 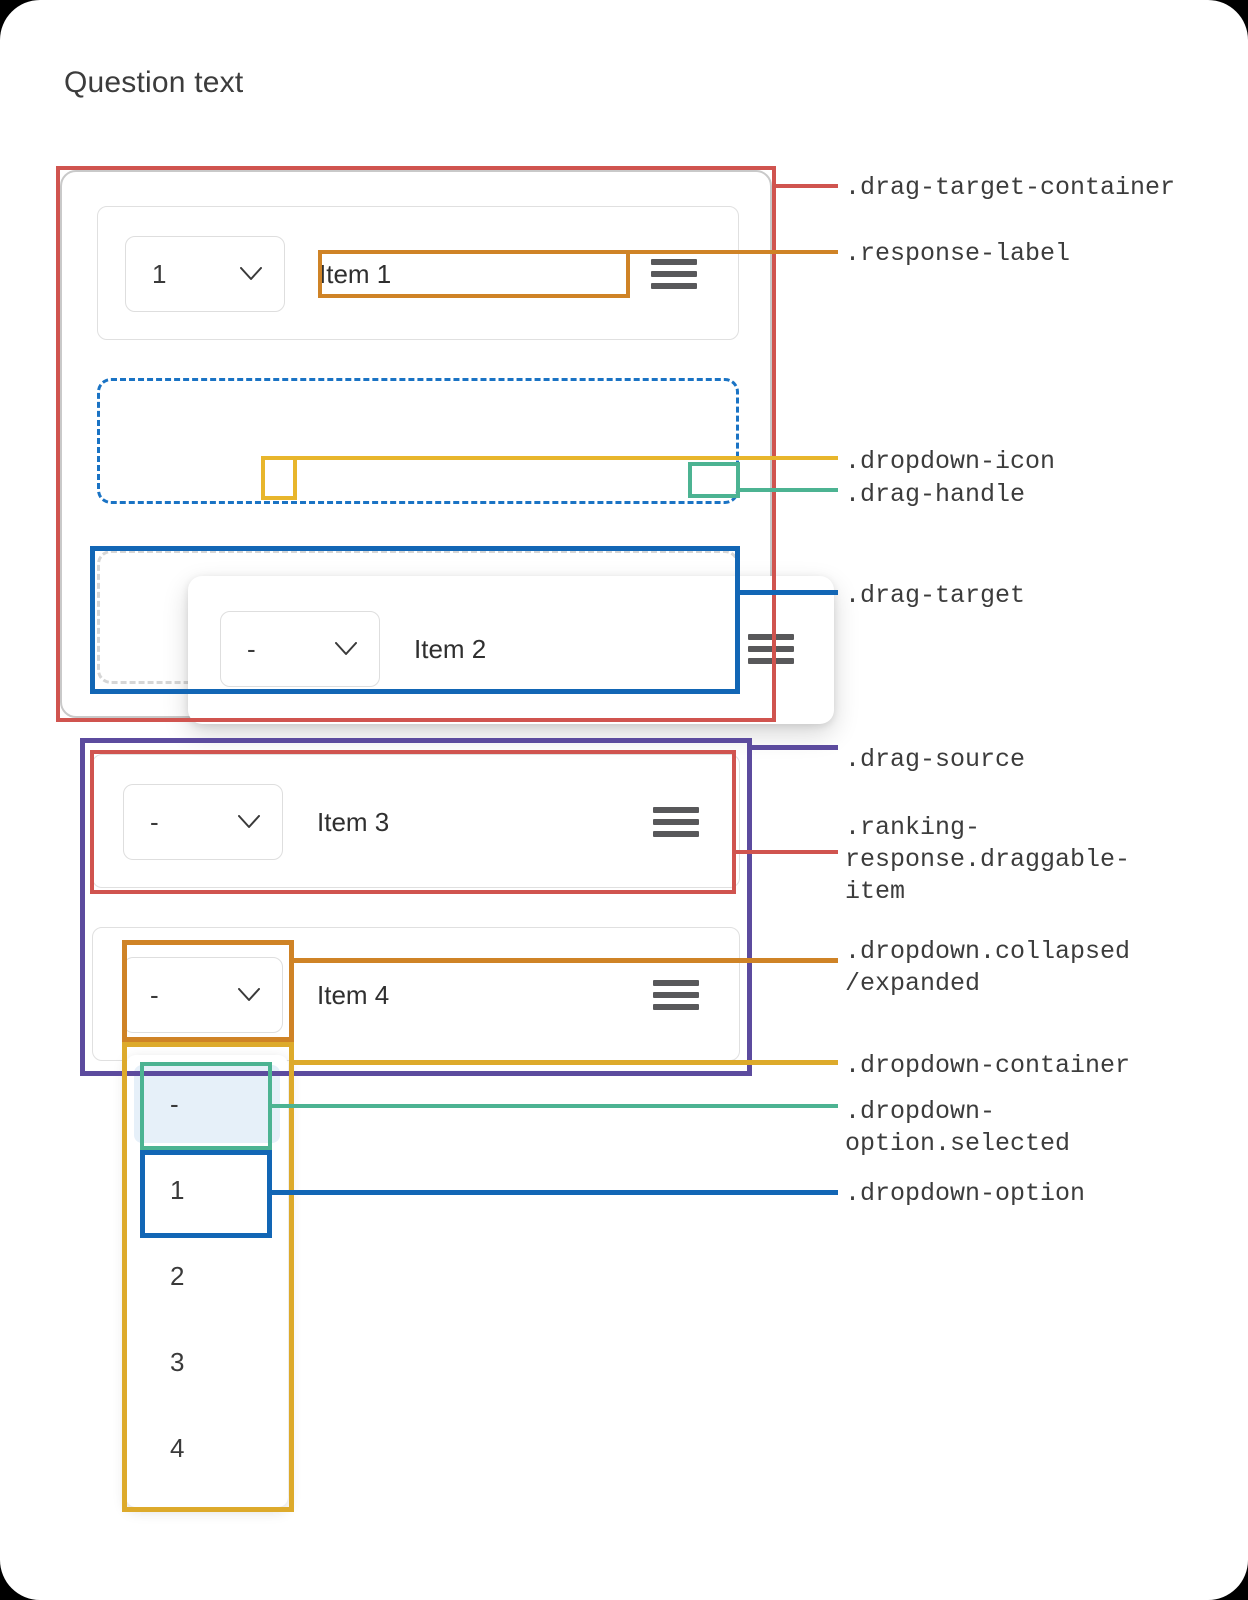 I want to click on annotation-label-ranking-response: .ranking- response.draggable- item, so click(x=988, y=859).